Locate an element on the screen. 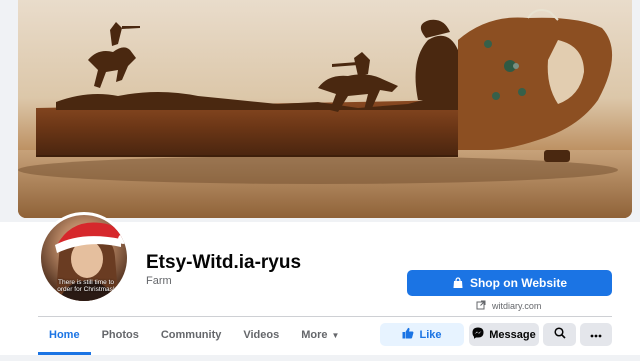  search-icon is located at coordinates (559, 334).